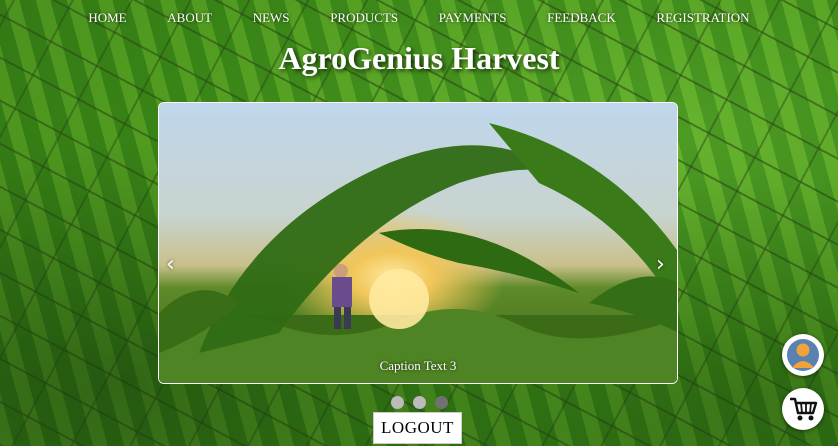 This screenshot has height=446, width=838. What do you see at coordinates (189, 18) in the screenshot?
I see `nav-about: ABOUT` at bounding box center [189, 18].